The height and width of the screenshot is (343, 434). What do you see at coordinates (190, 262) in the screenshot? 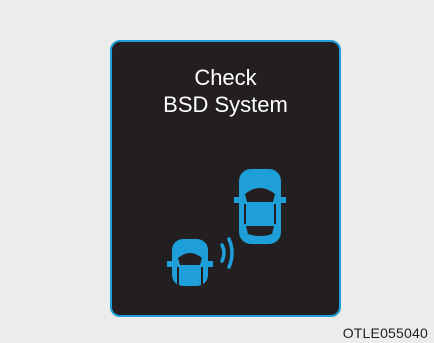
I see `rear-car-icon` at bounding box center [190, 262].